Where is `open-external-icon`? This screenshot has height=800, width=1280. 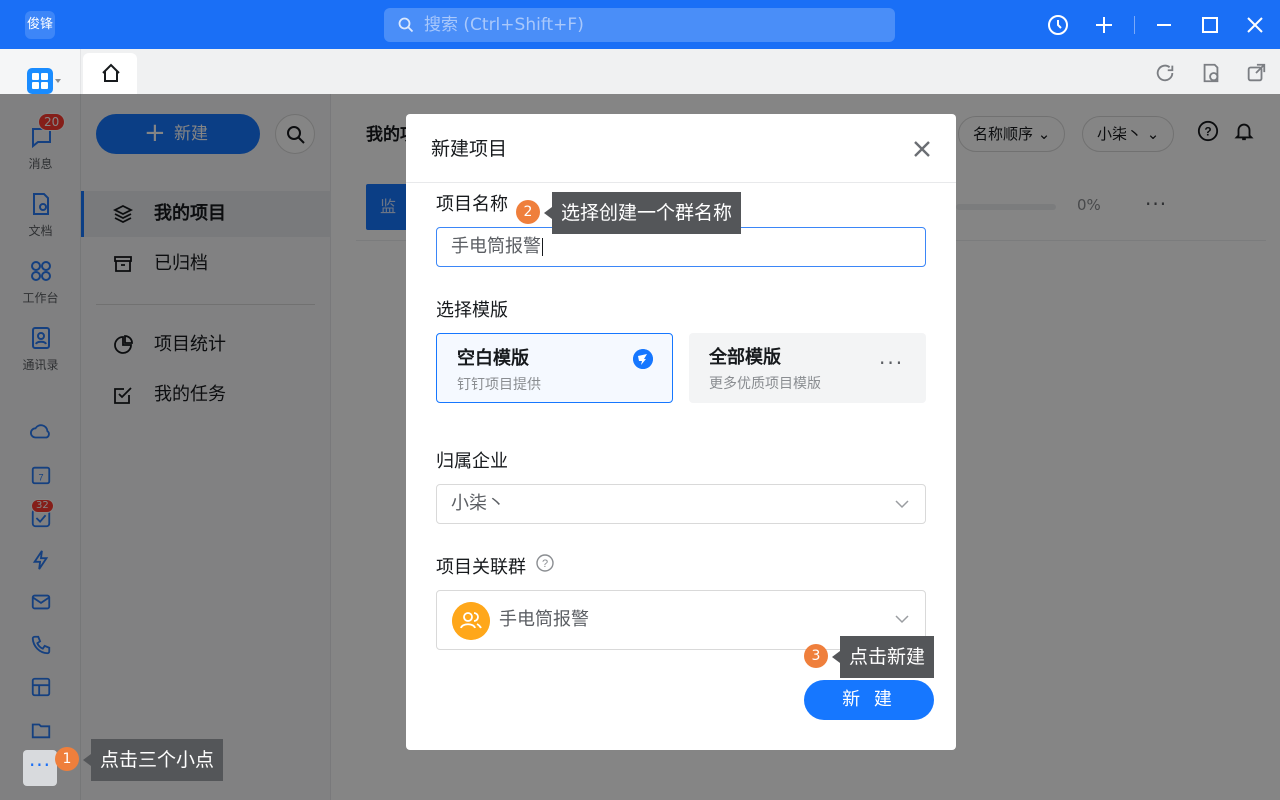
open-external-icon is located at coordinates (1256, 73).